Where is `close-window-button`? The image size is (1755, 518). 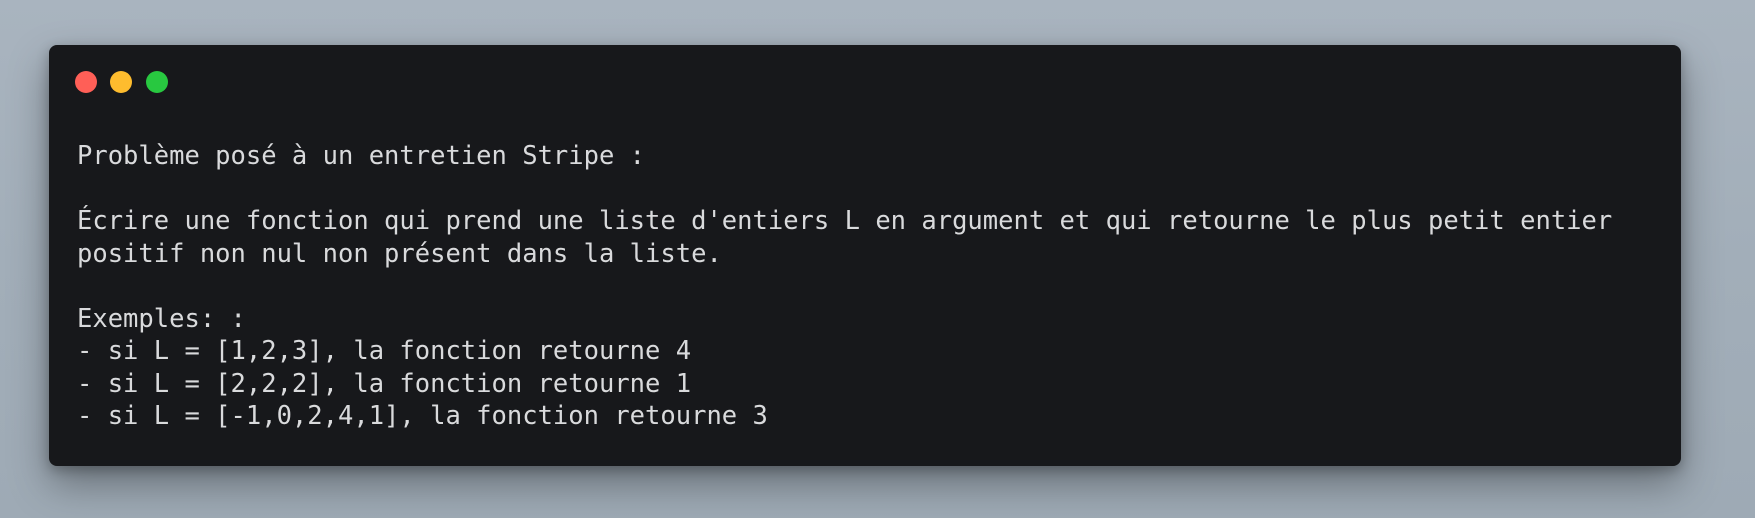 close-window-button is located at coordinates (86, 82).